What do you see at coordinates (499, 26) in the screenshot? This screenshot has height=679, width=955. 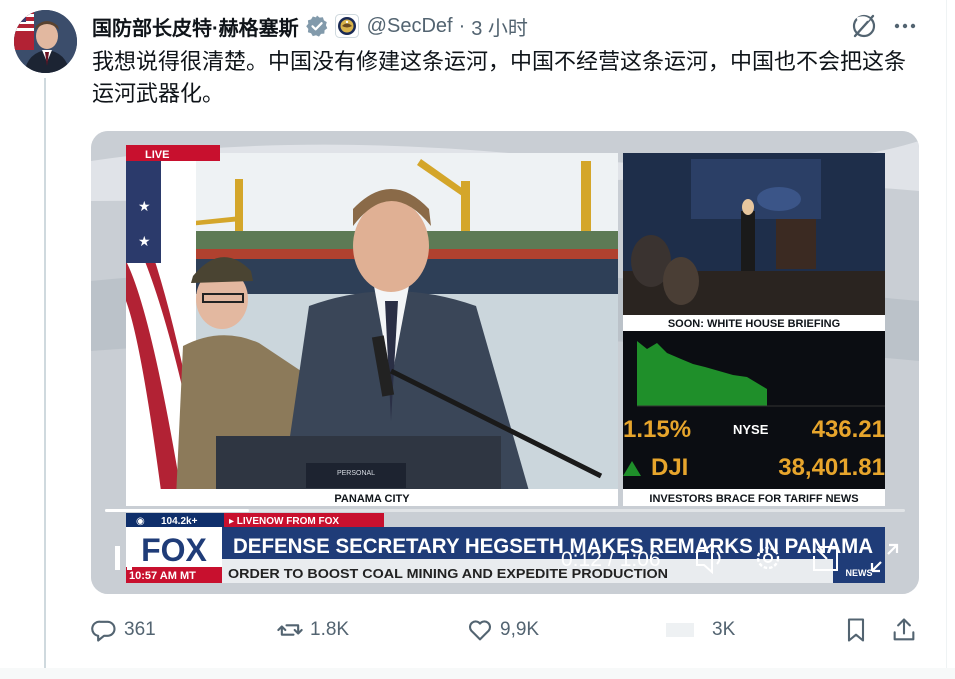 I see `post-time: 3 小时` at bounding box center [499, 26].